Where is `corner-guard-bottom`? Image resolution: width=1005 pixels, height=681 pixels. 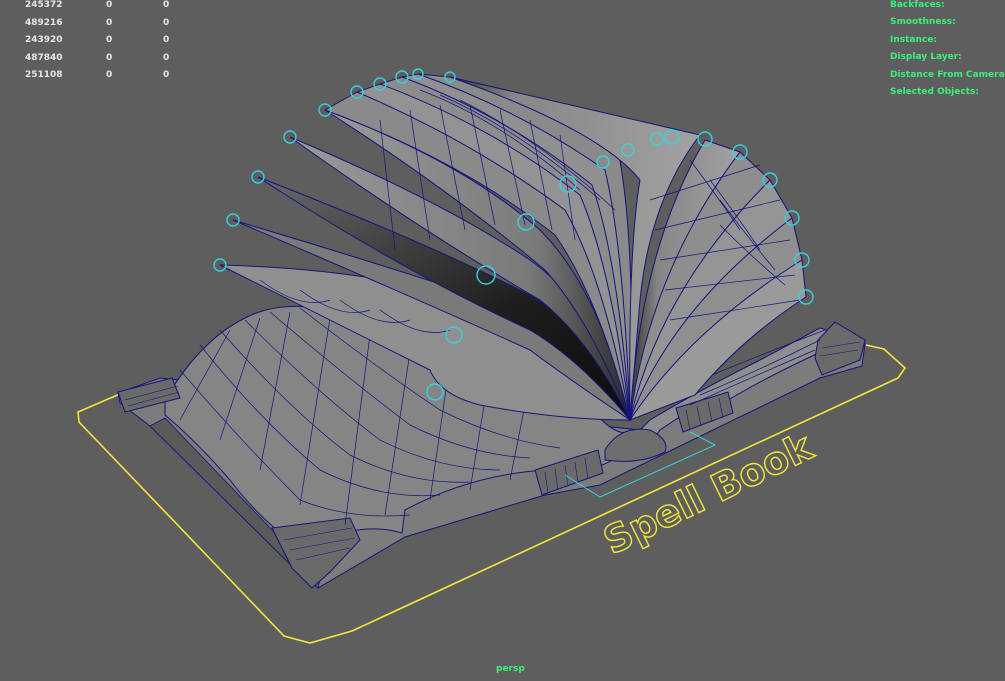 corner-guard-bottom is located at coordinates (316, 553).